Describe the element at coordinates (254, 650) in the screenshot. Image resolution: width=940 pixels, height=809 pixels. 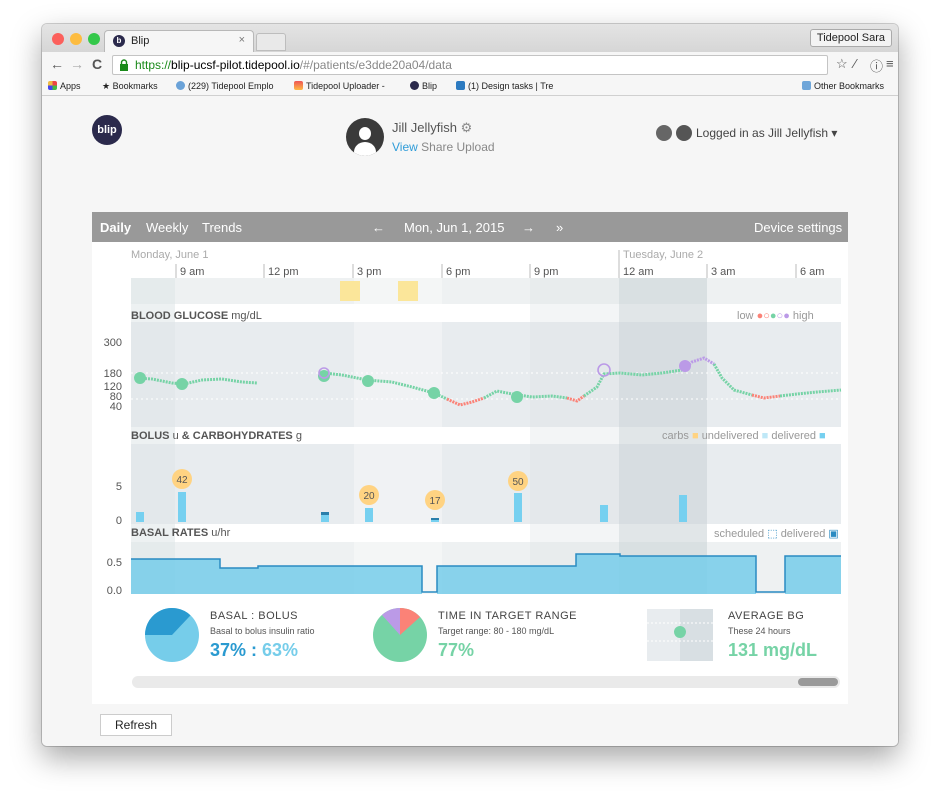
I see `basal-bolus-value: 37% : 63%` at that location.